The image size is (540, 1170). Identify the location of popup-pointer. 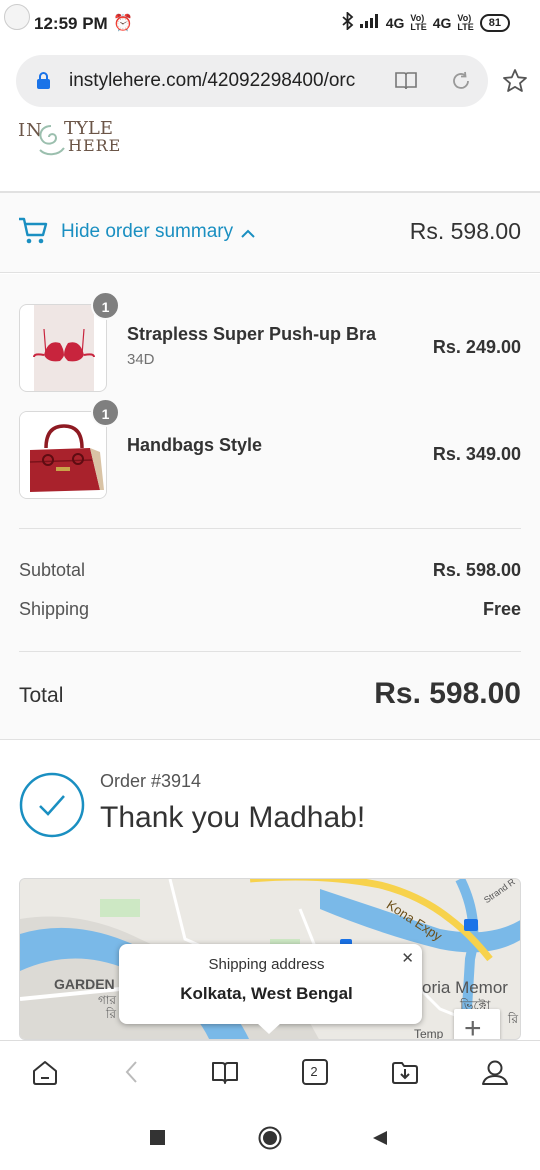
(269, 1028).